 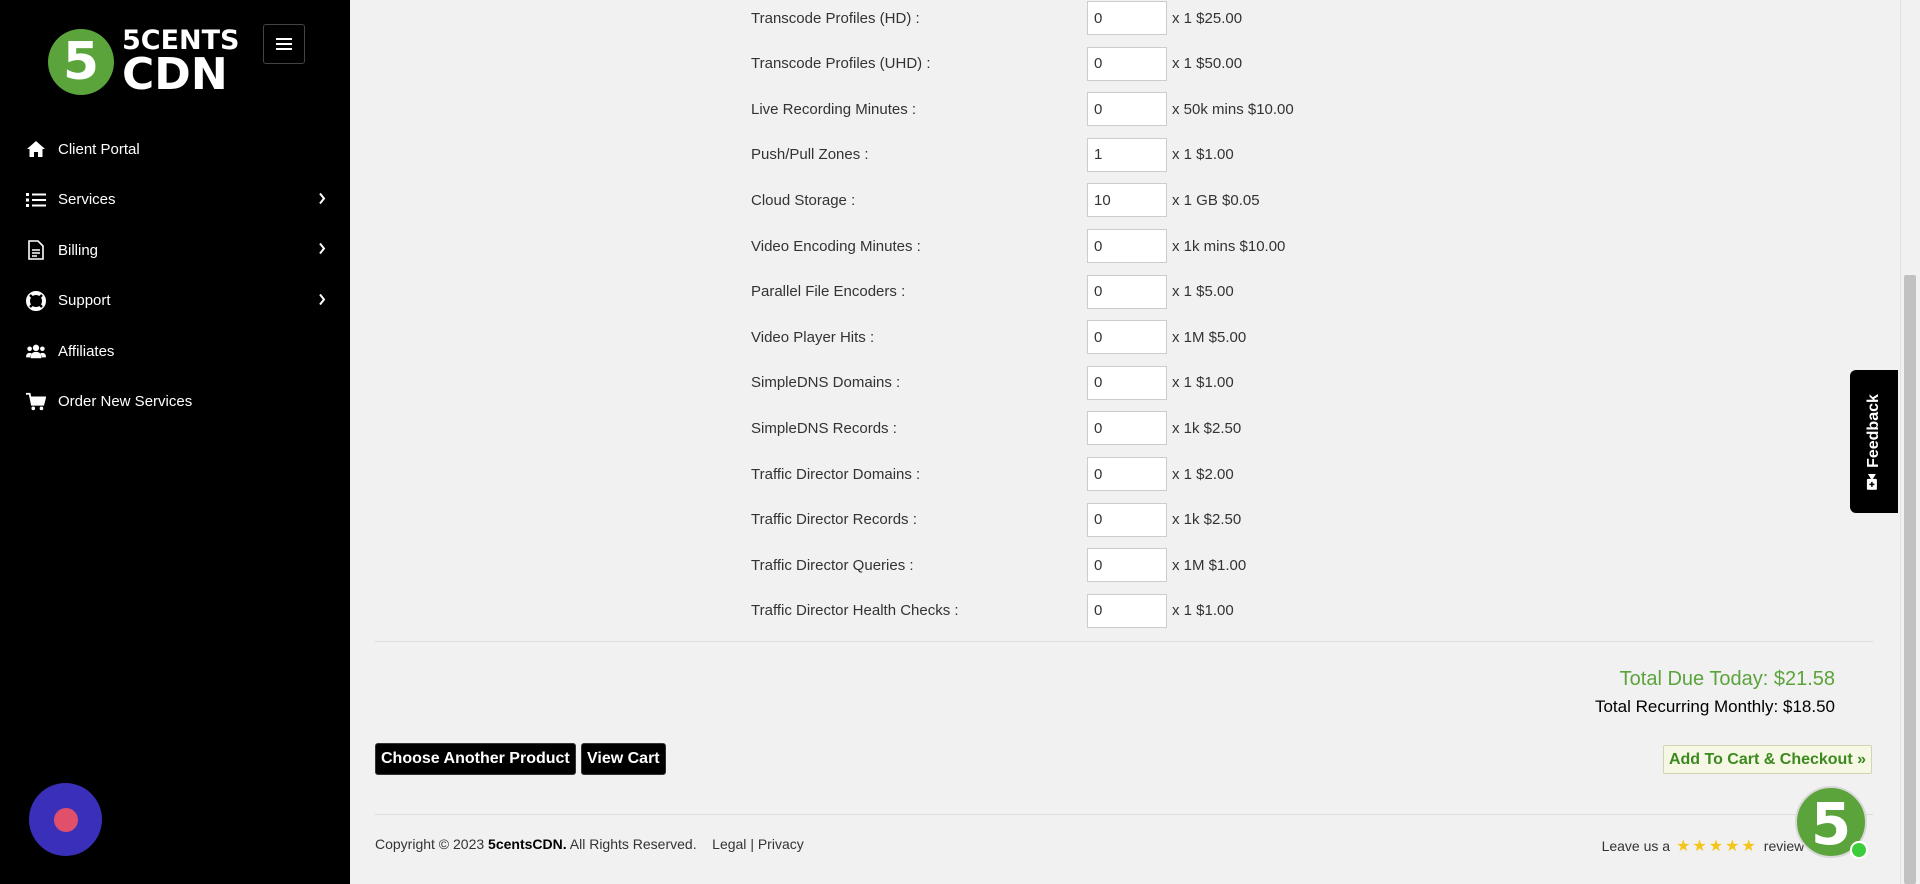 What do you see at coordinates (803, 200) in the screenshot?
I see `option-label: Cloud Storage :` at bounding box center [803, 200].